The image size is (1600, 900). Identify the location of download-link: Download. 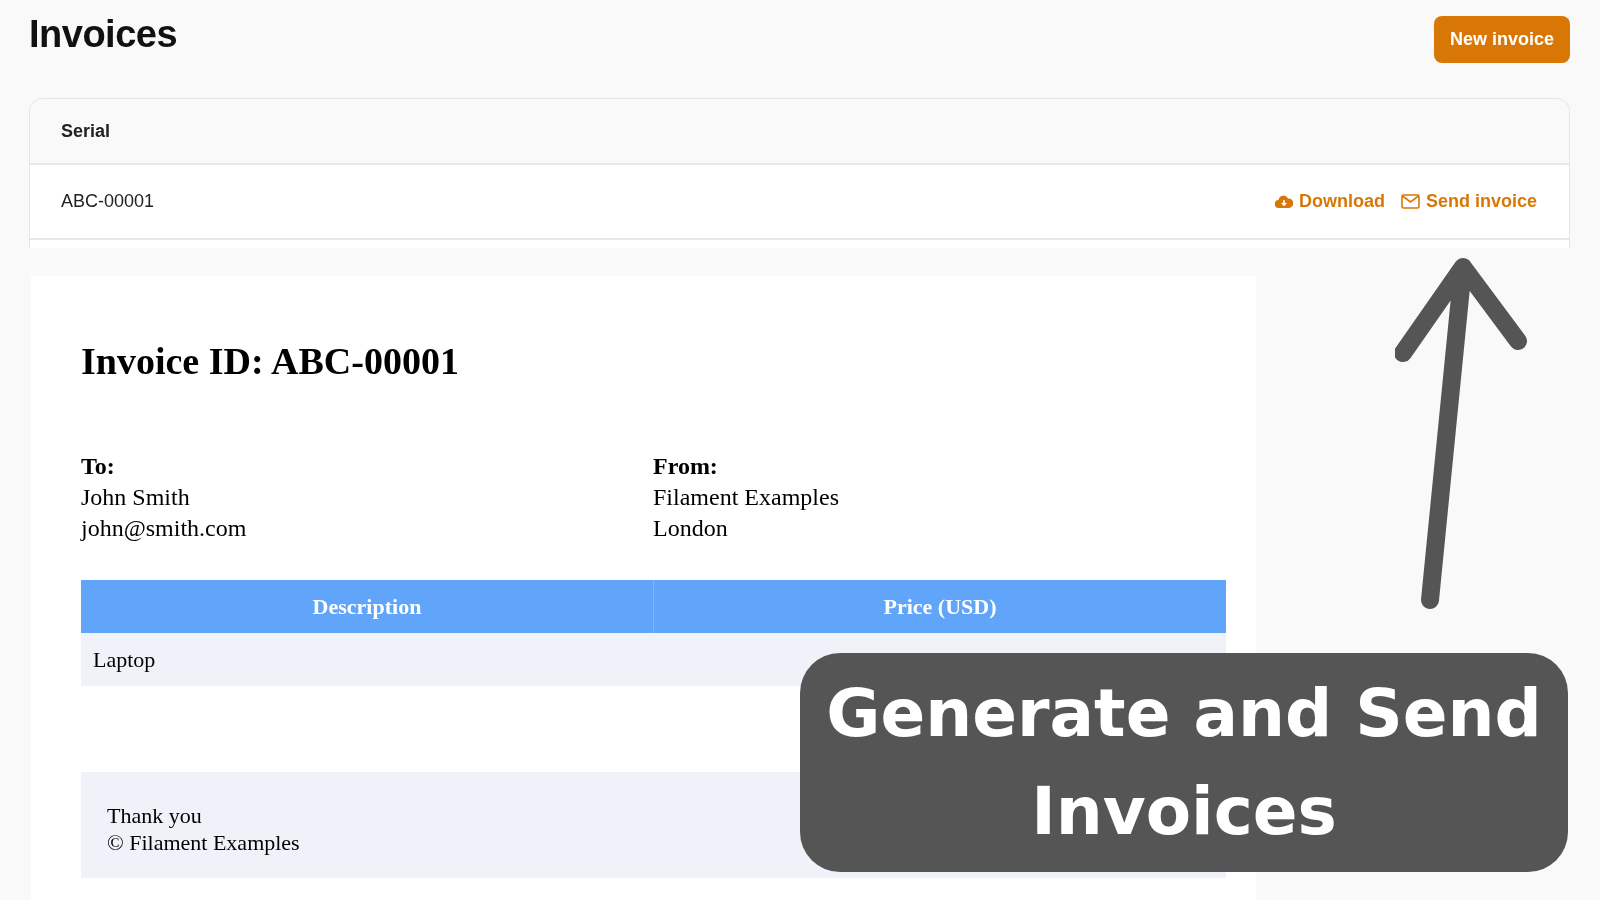
(1329, 201).